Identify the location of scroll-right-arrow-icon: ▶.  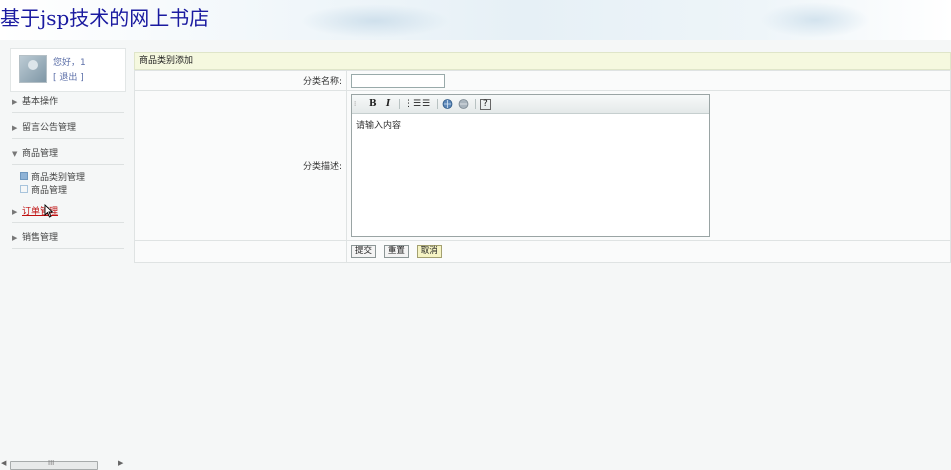
(120, 463).